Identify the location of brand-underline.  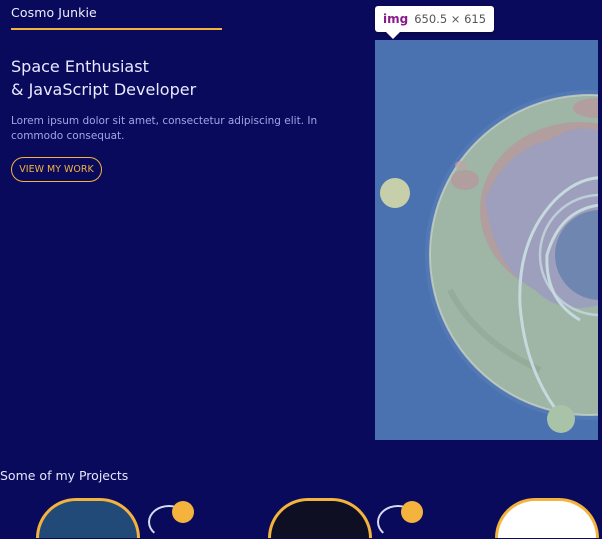
(116, 29).